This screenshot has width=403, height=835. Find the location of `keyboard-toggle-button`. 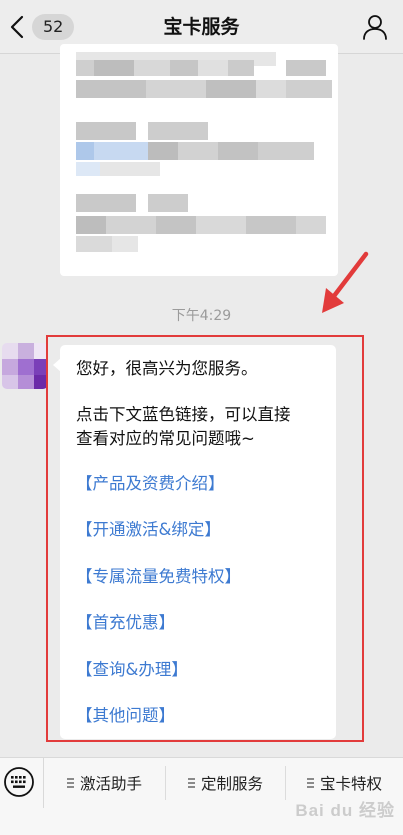

keyboard-toggle-button is located at coordinates (19, 782).